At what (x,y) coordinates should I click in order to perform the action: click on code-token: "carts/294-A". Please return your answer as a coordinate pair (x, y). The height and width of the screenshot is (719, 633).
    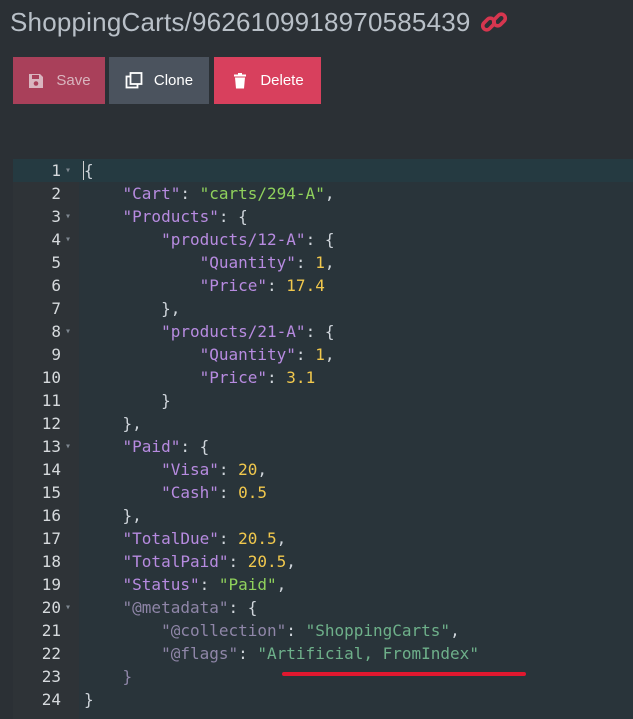
    Looking at the image, I should click on (262, 193).